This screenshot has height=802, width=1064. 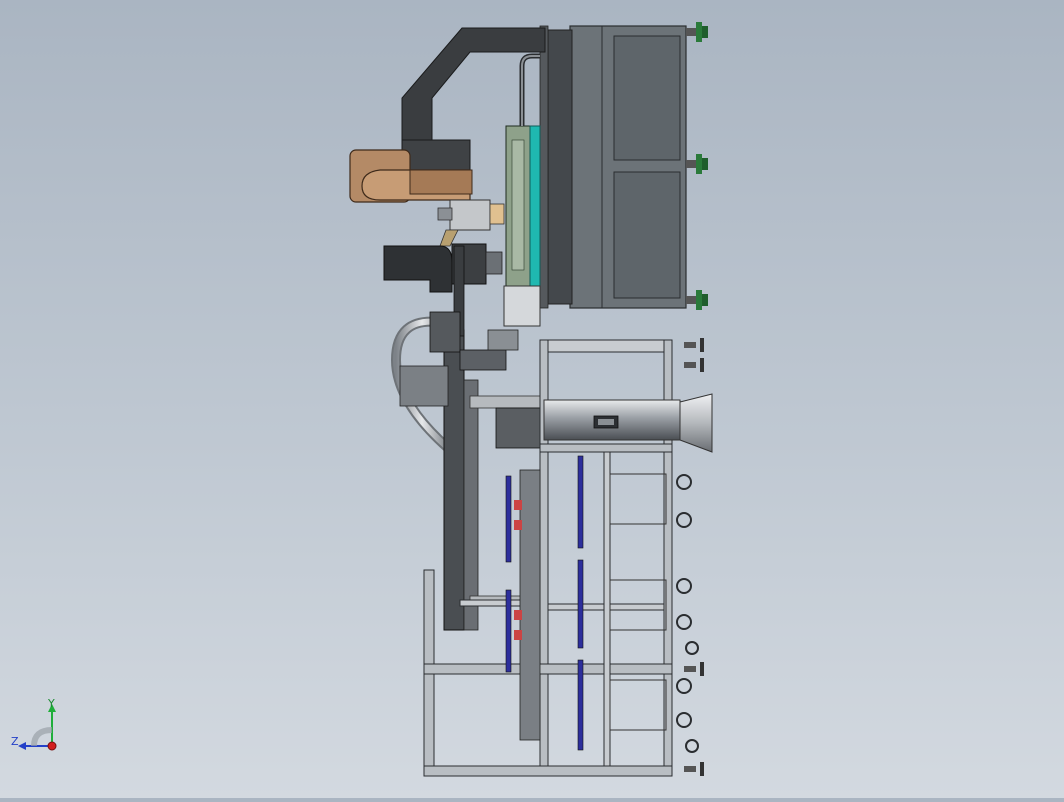 I want to click on coordinate-triad, so click(x=37, y=727).